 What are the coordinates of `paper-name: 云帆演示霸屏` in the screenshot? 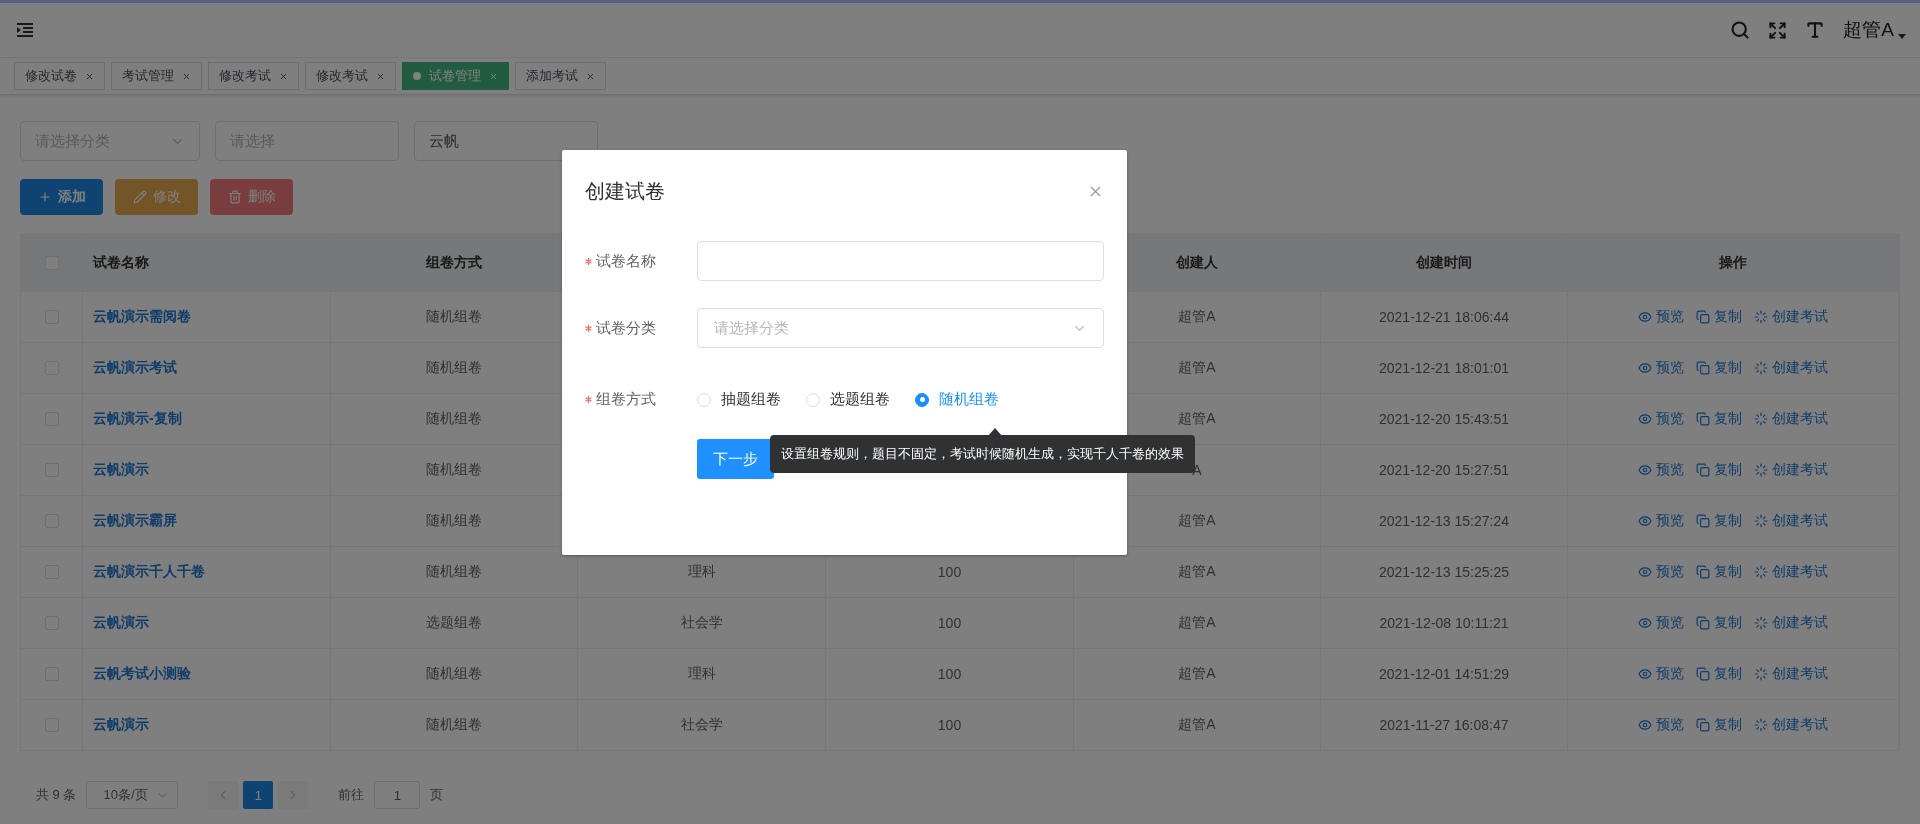 It's located at (207, 521).